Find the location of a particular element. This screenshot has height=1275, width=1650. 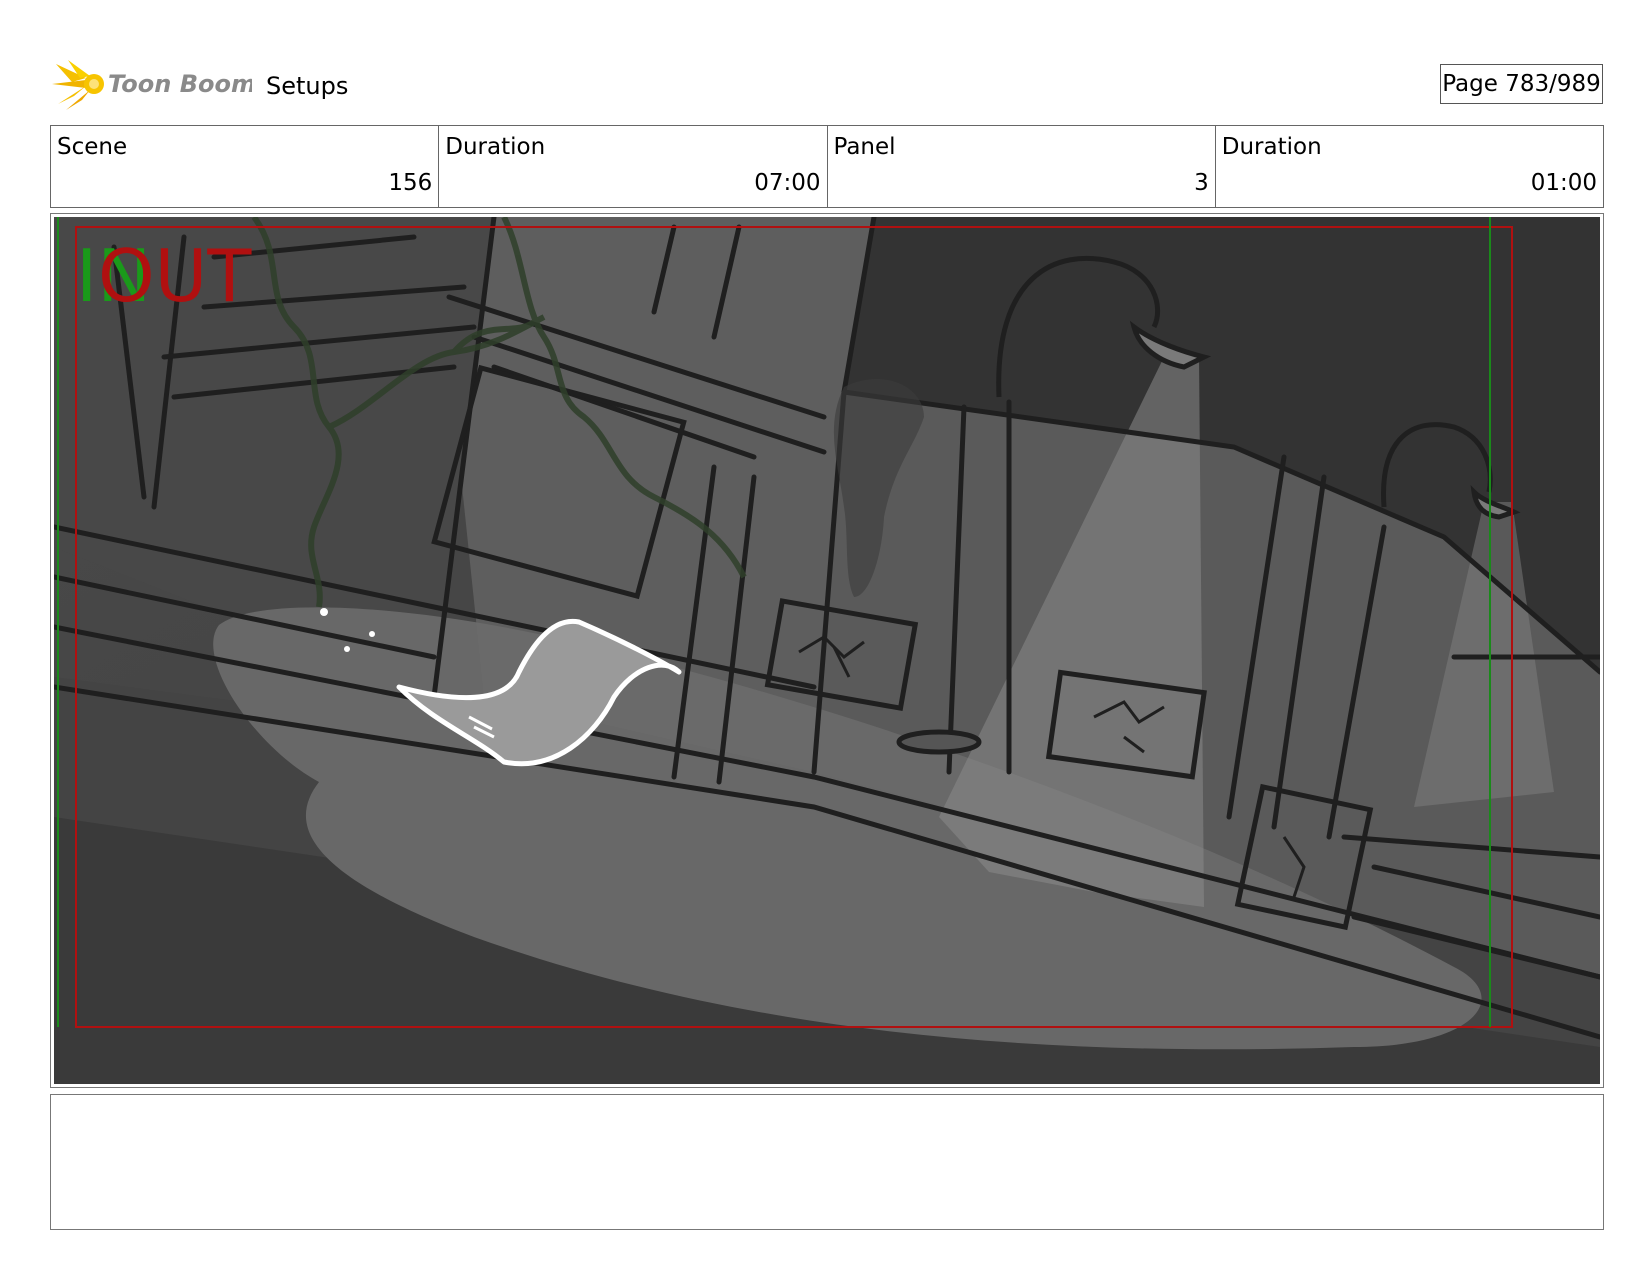

scene-cell: Scene 156 is located at coordinates (245, 166).